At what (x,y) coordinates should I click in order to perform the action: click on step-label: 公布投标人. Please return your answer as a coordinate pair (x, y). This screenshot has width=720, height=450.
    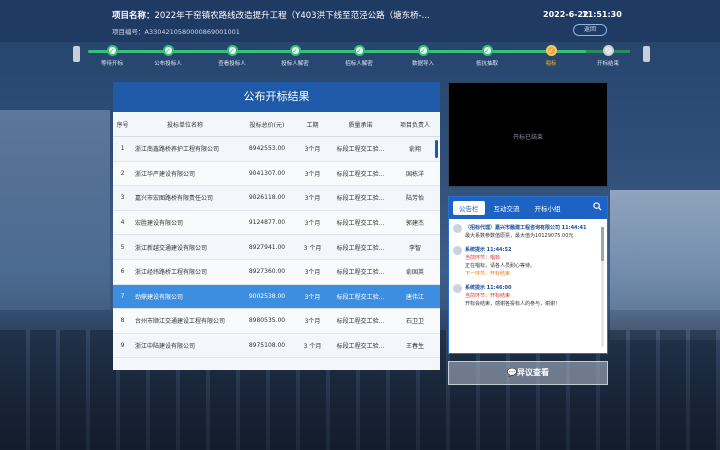
    Looking at the image, I should click on (168, 64).